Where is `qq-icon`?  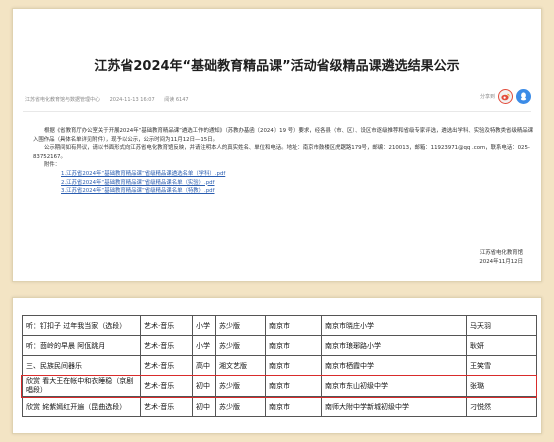
qq-icon is located at coordinates (523, 96).